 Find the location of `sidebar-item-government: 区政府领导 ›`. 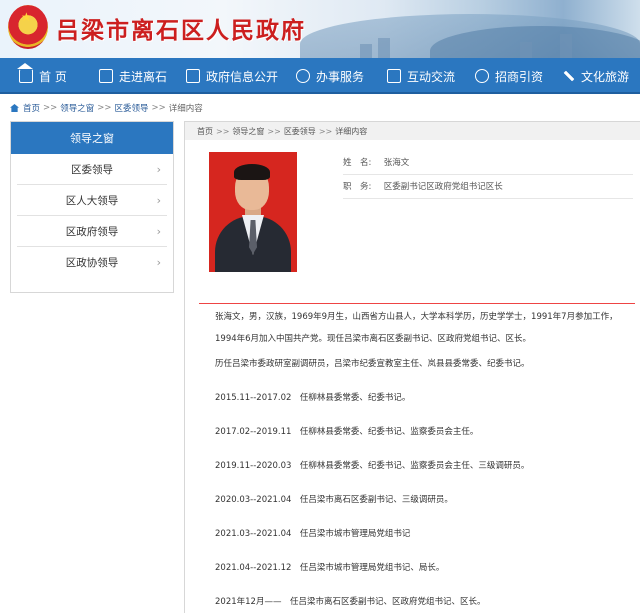

sidebar-item-government: 区政府领导 › is located at coordinates (92, 231).